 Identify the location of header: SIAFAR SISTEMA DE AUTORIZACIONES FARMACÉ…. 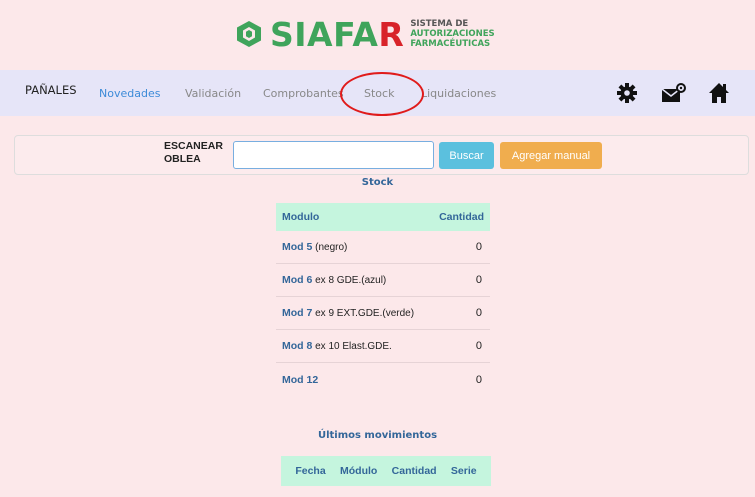
(377, 35).